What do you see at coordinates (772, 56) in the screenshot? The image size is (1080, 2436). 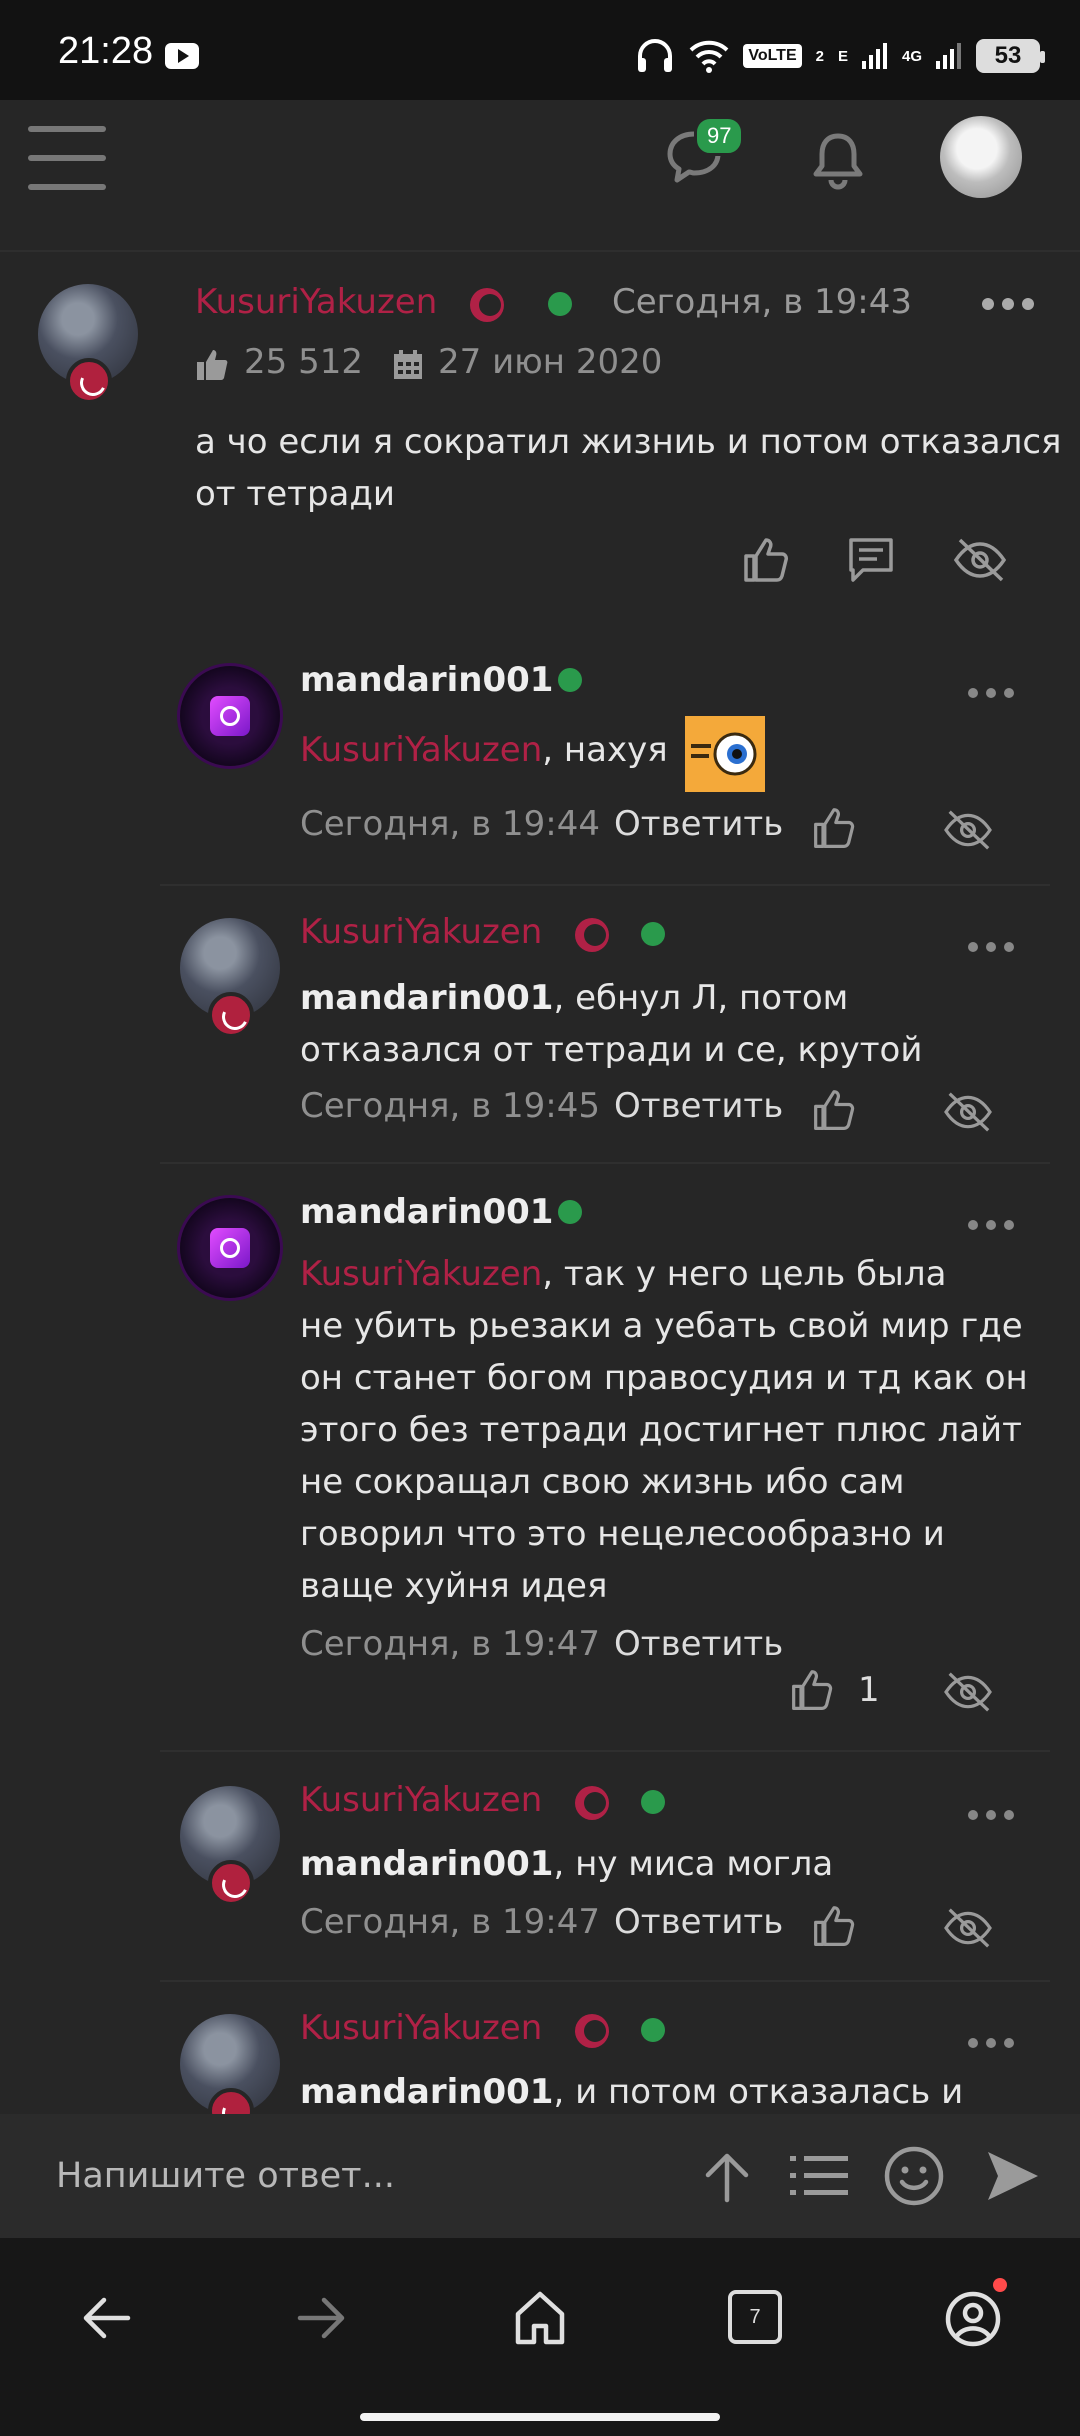 I see `volte-badge: VoLTE` at bounding box center [772, 56].